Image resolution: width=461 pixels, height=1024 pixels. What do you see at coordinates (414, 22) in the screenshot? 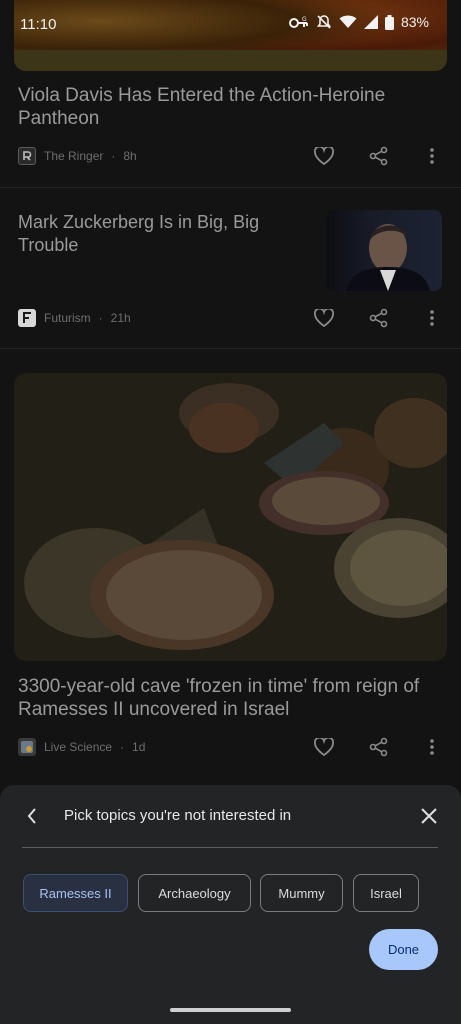
I see `battery-percent: 83%` at bounding box center [414, 22].